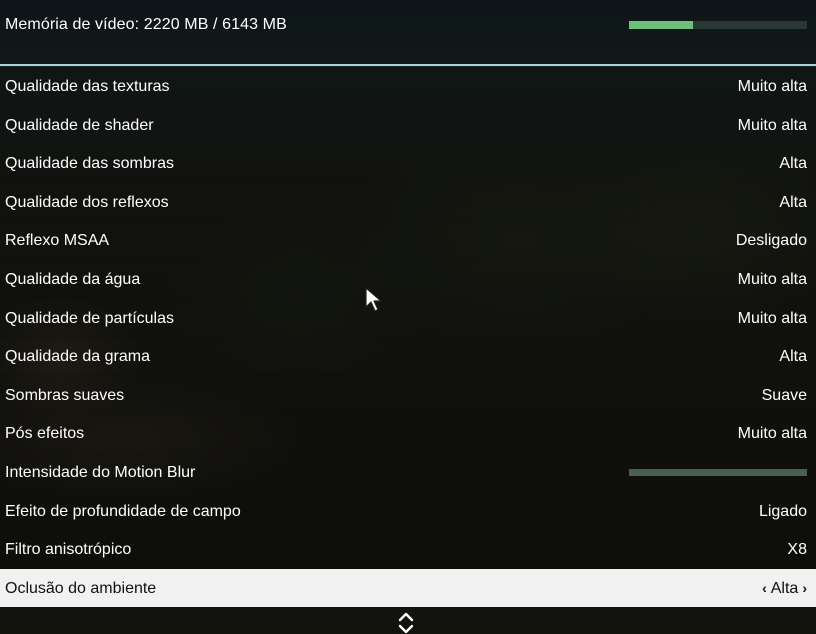 This screenshot has width=816, height=634. What do you see at coordinates (87, 202) in the screenshot?
I see `setting-label: Qualidade dos reflexos` at bounding box center [87, 202].